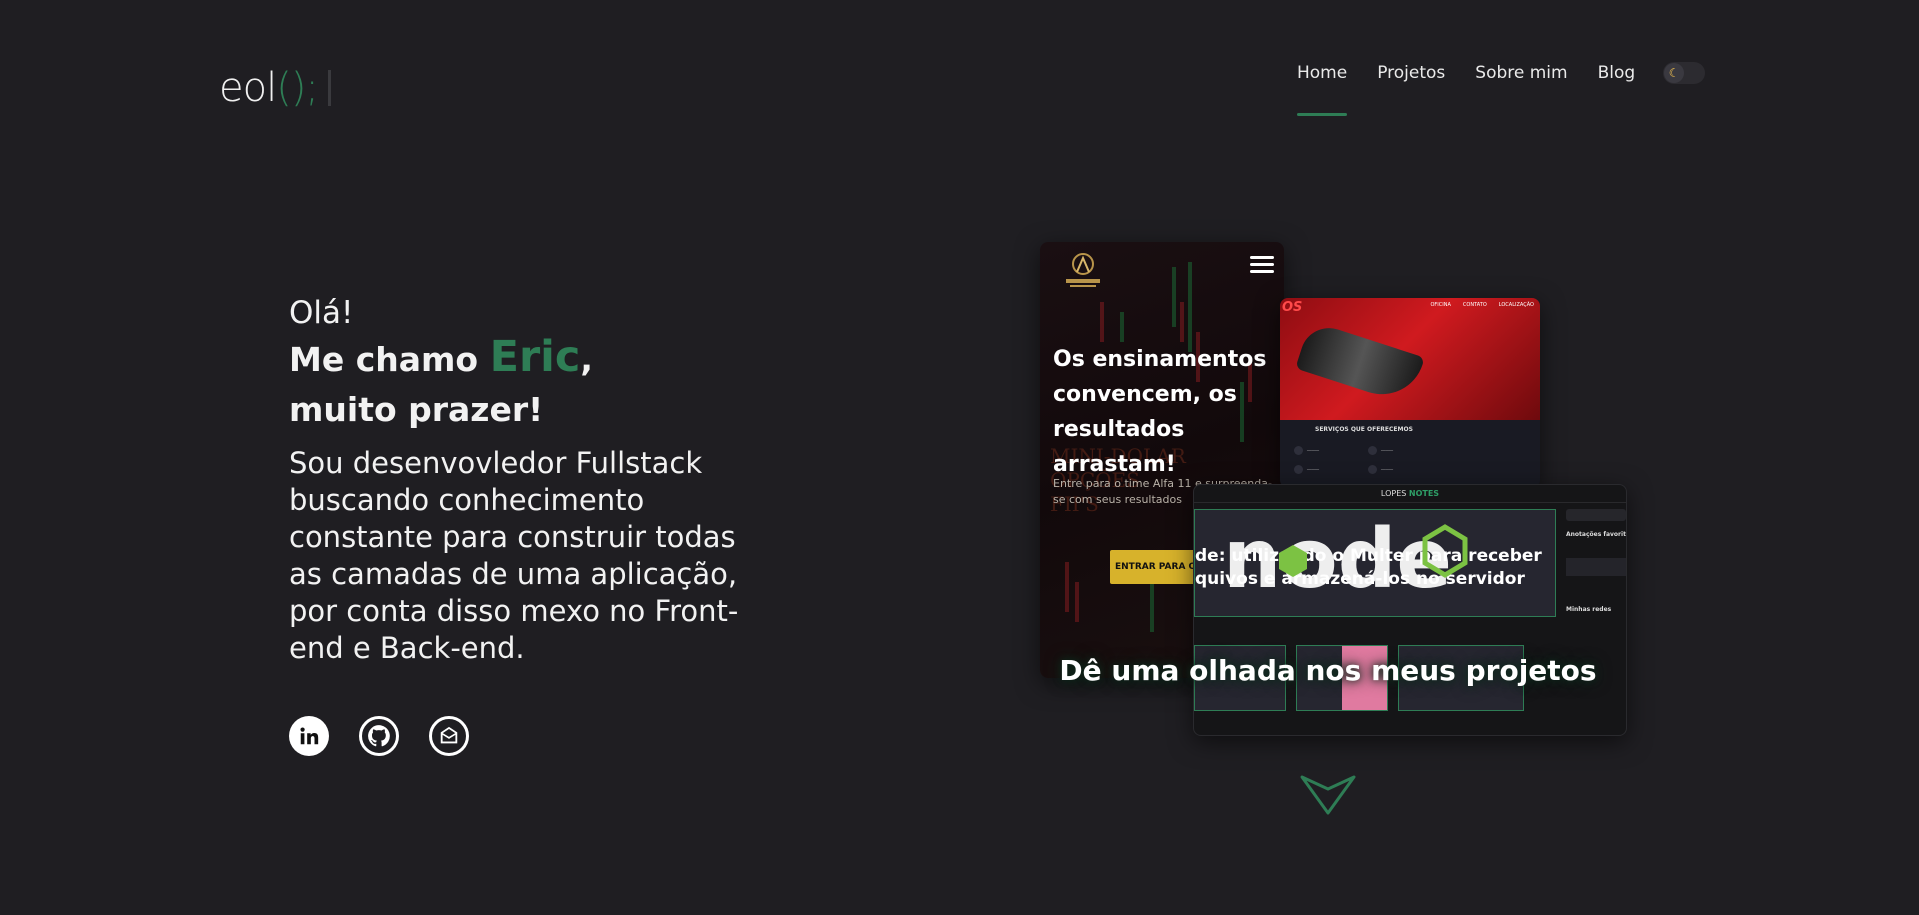 The width and height of the screenshot is (1919, 915). I want to click on logo-paren: (, so click(284, 88).